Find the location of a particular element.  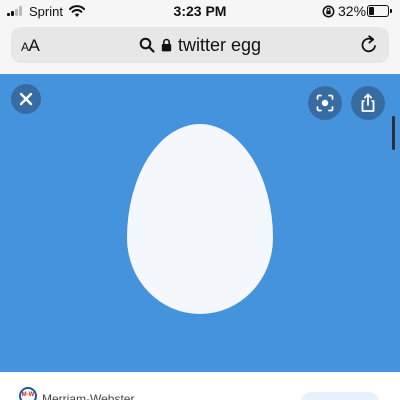

source-logo: M-W is located at coordinates (28, 393).